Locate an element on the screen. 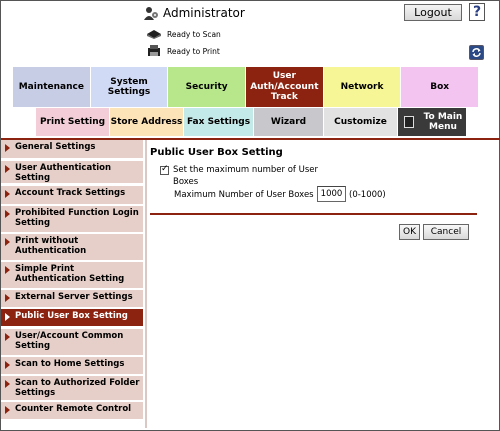 The width and height of the screenshot is (500, 431). print-status-text: Ready to Print is located at coordinates (193, 51).